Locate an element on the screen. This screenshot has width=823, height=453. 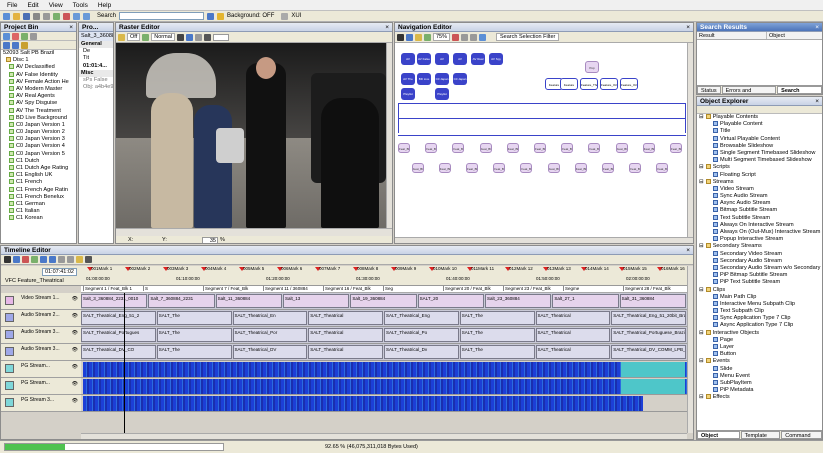
zoom-field: 35 is located at coordinates (210, 240).